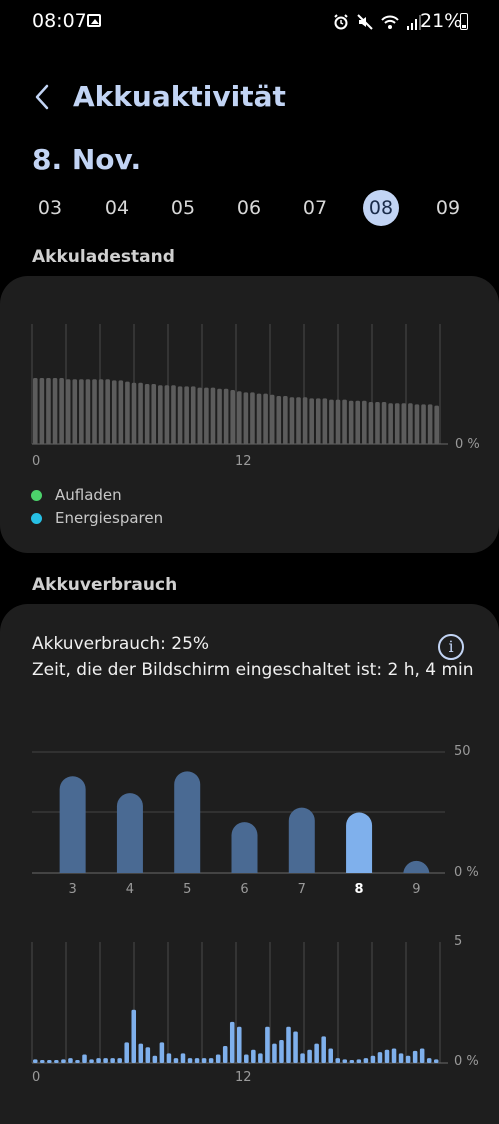 This screenshot has width=499, height=1124. I want to click on battery-percent: 21%, so click(441, 21).